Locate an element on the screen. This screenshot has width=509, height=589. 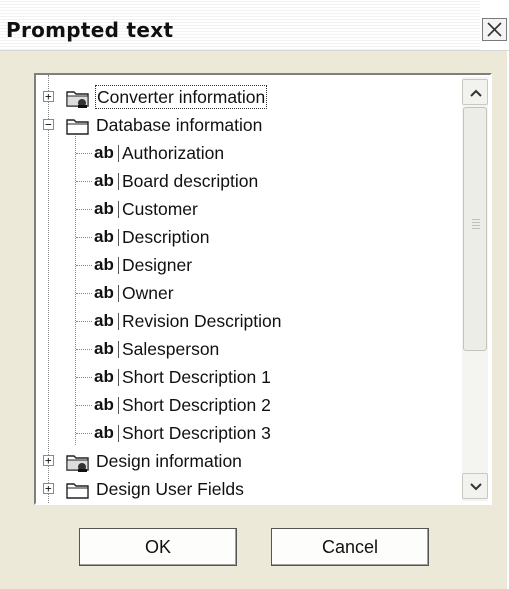
tree-item-board-description: ab Board description is located at coordinates (249, 181).